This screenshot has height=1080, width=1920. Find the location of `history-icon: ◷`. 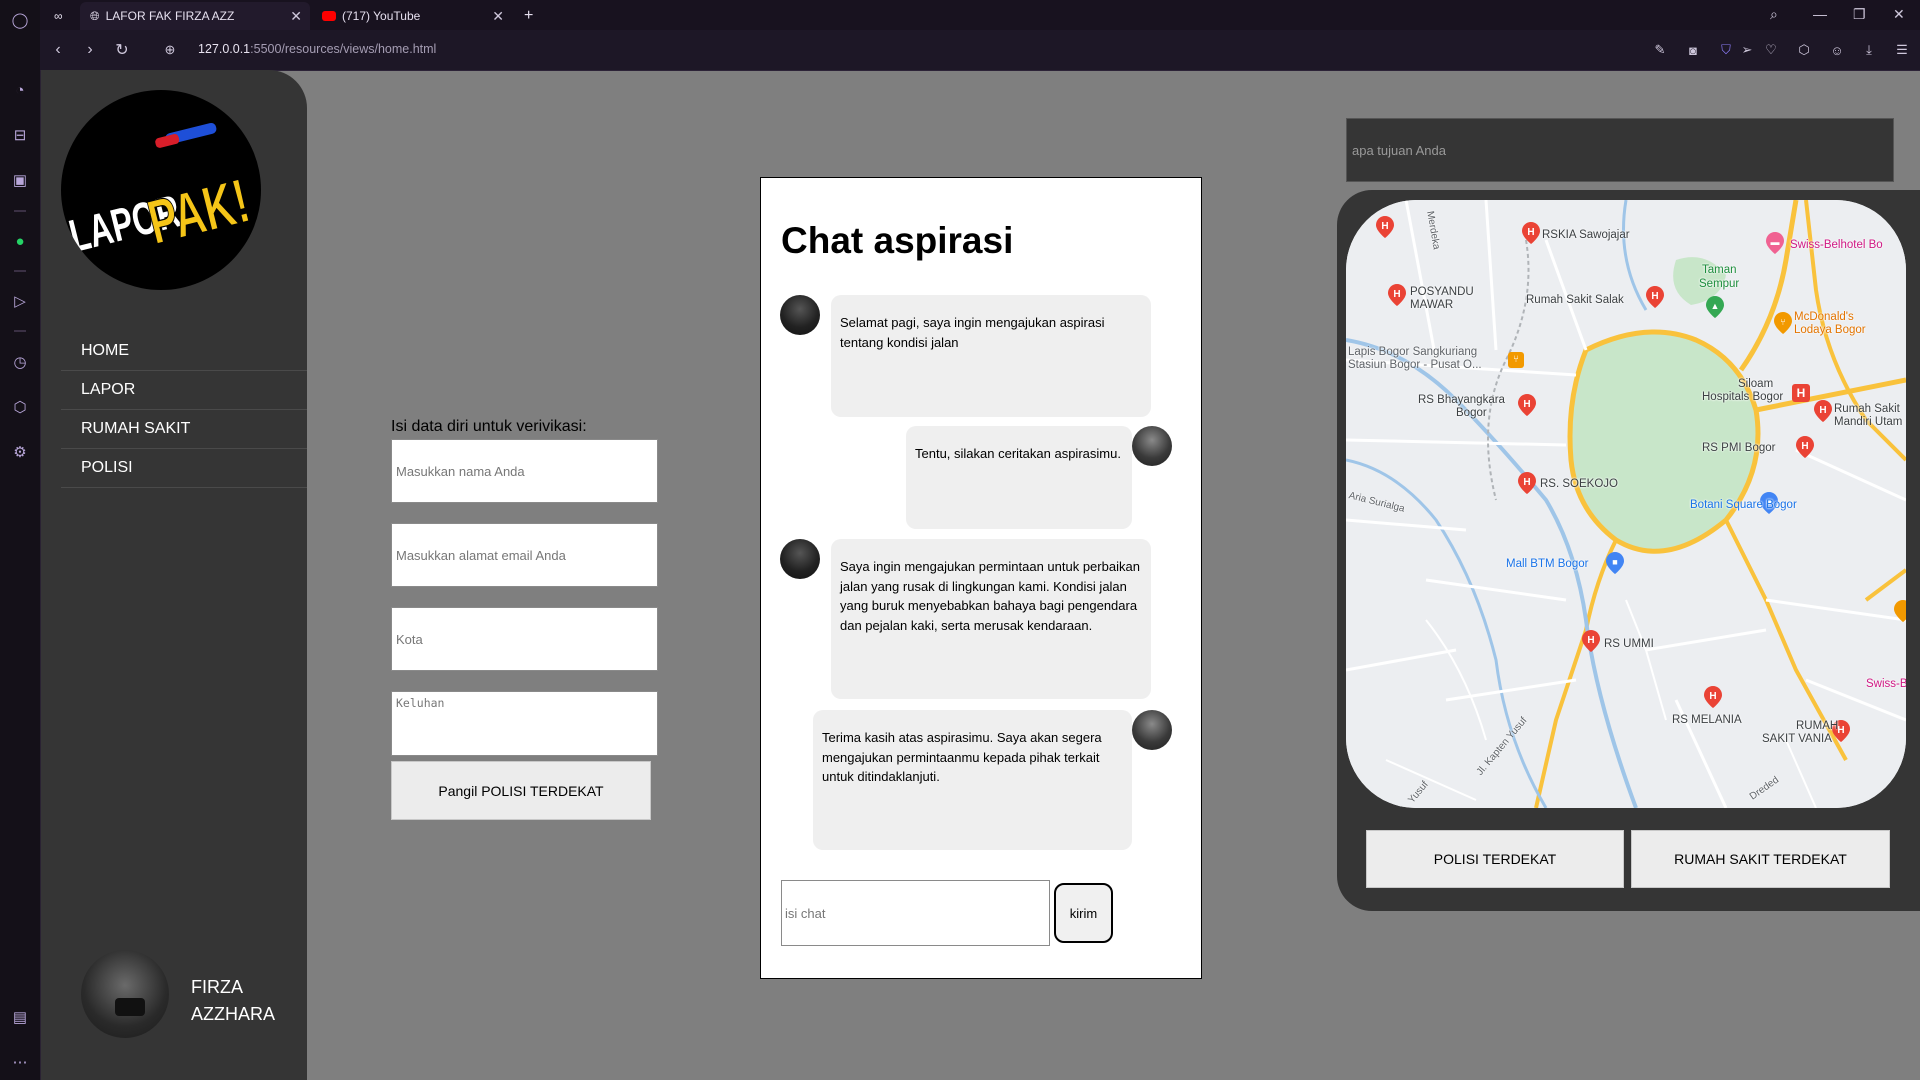

history-icon: ◷ is located at coordinates (20, 362).